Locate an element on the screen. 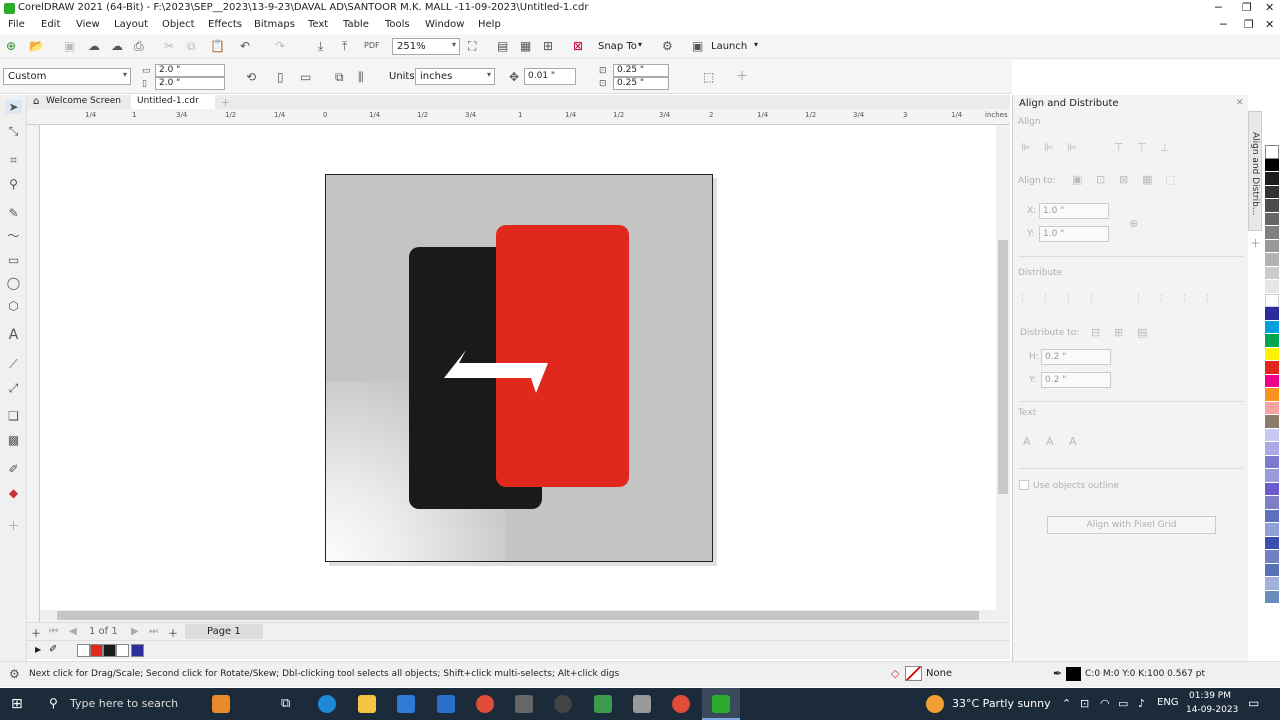 This screenshot has height=720, width=1280. duplicate-x-field: 0.25 " is located at coordinates (641, 70).